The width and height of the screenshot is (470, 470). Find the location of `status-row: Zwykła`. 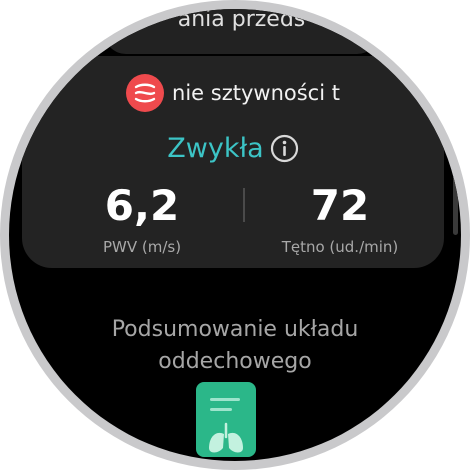

status-row: Zwykła is located at coordinates (233, 148).